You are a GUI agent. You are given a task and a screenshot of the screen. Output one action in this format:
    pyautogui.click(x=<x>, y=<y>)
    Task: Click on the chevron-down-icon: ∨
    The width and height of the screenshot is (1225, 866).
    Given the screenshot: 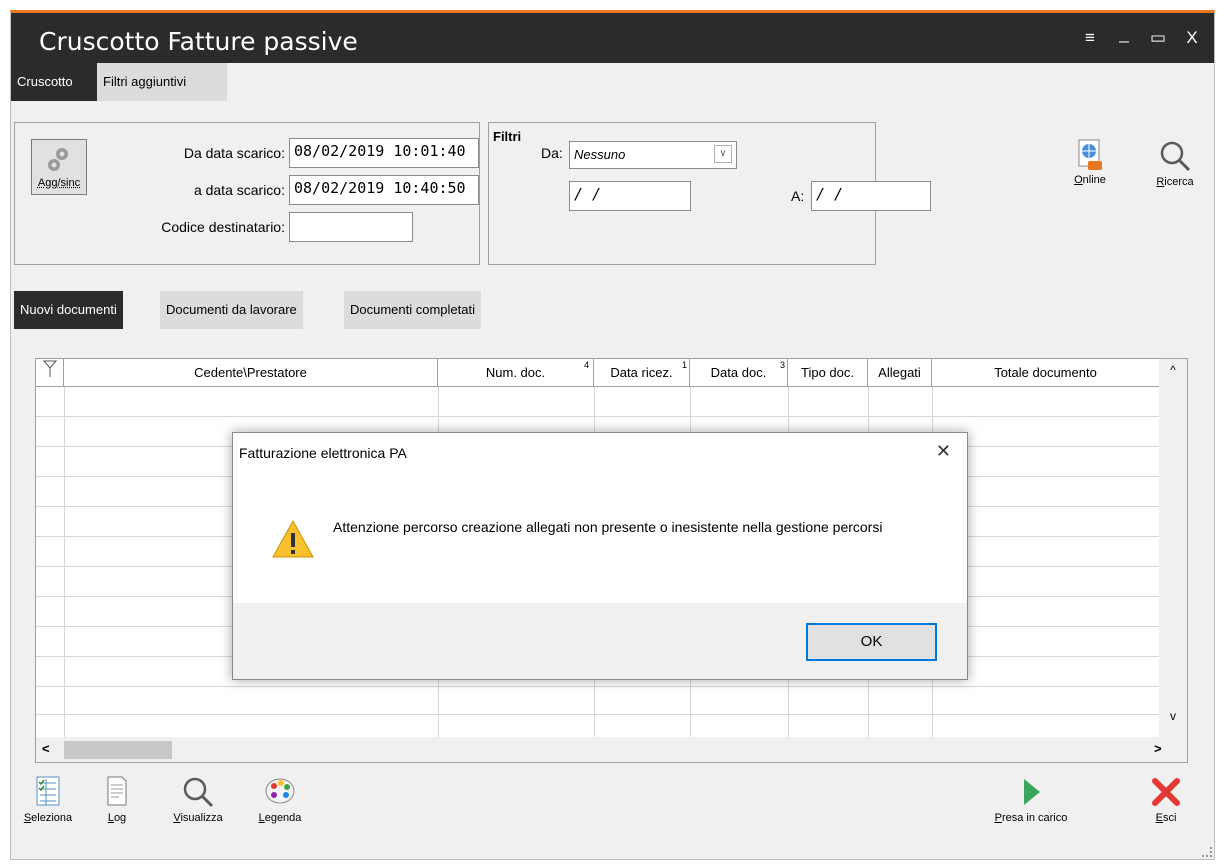 What is the action you would take?
    pyautogui.click(x=723, y=154)
    